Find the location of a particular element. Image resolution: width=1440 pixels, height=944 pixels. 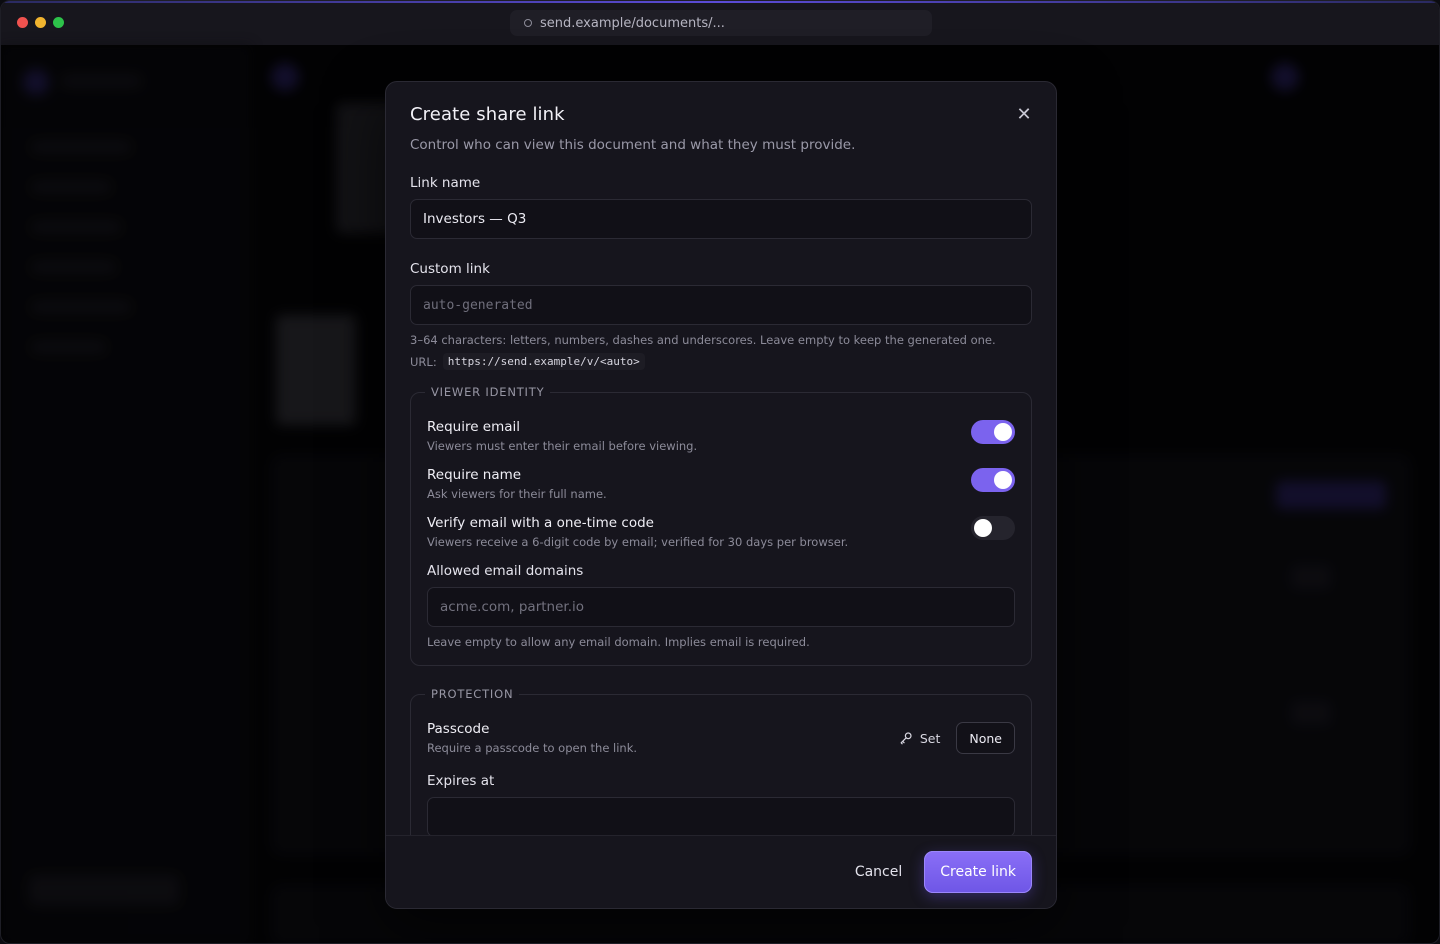

passcode-none-label: None is located at coordinates (985, 738).